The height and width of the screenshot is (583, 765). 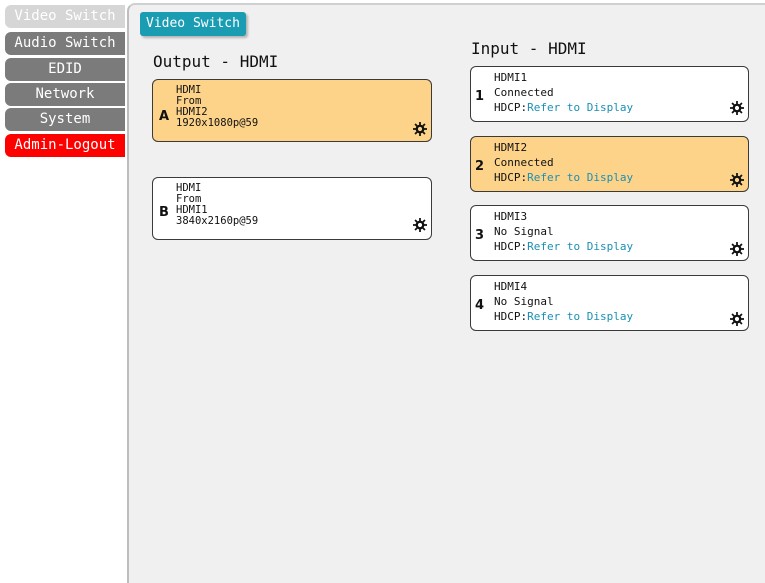 What do you see at coordinates (65, 145) in the screenshot?
I see `sidebar-item-admin-logout: Admin-Logout` at bounding box center [65, 145].